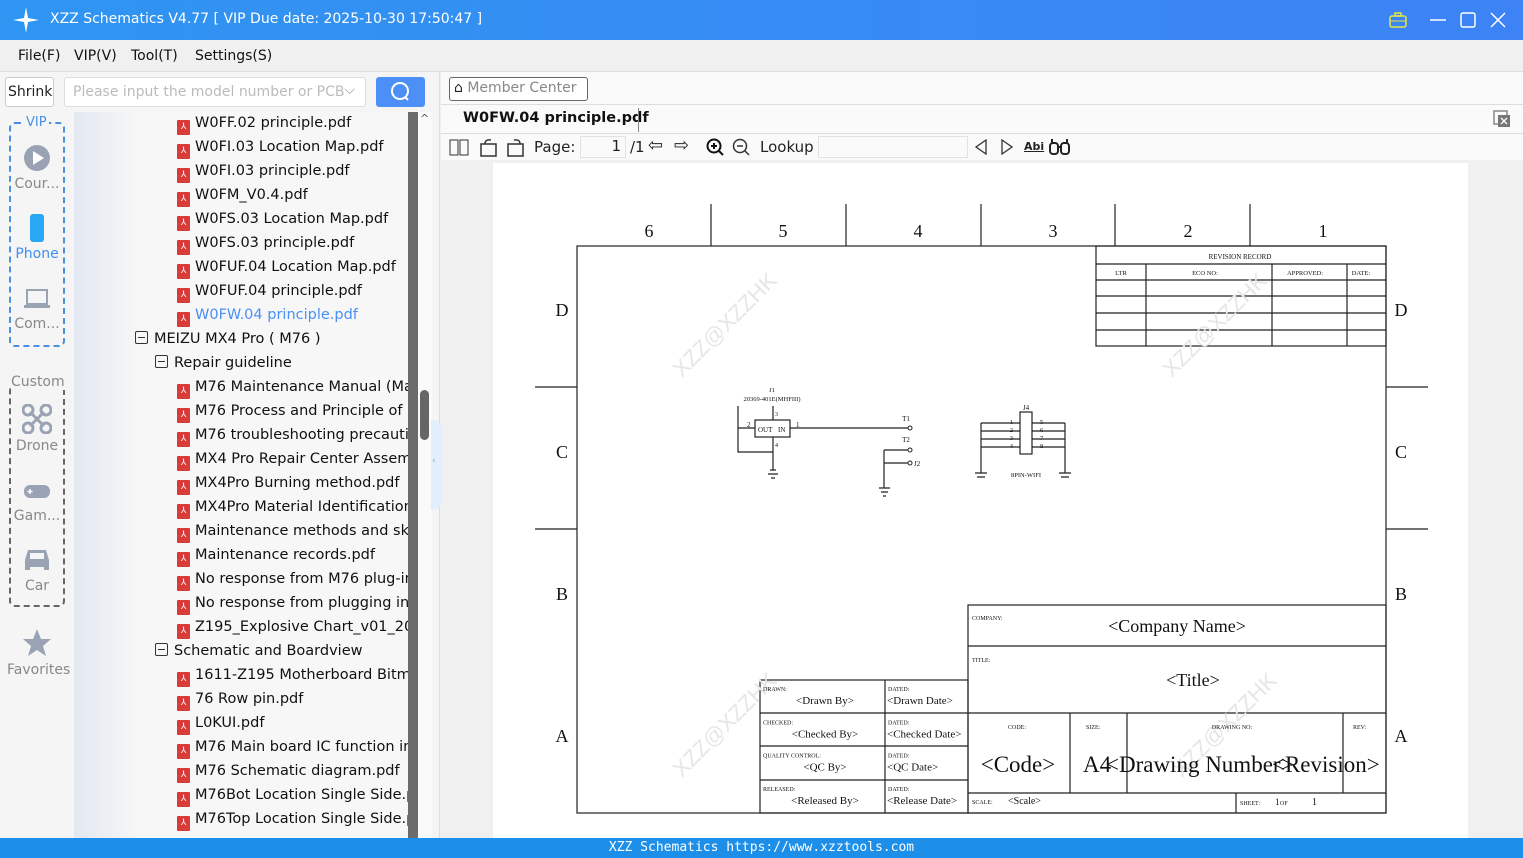 This screenshot has height=858, width=1523. I want to click on tree-file: ⅄ W0FI.03 Location Map.pdf, so click(280, 148).